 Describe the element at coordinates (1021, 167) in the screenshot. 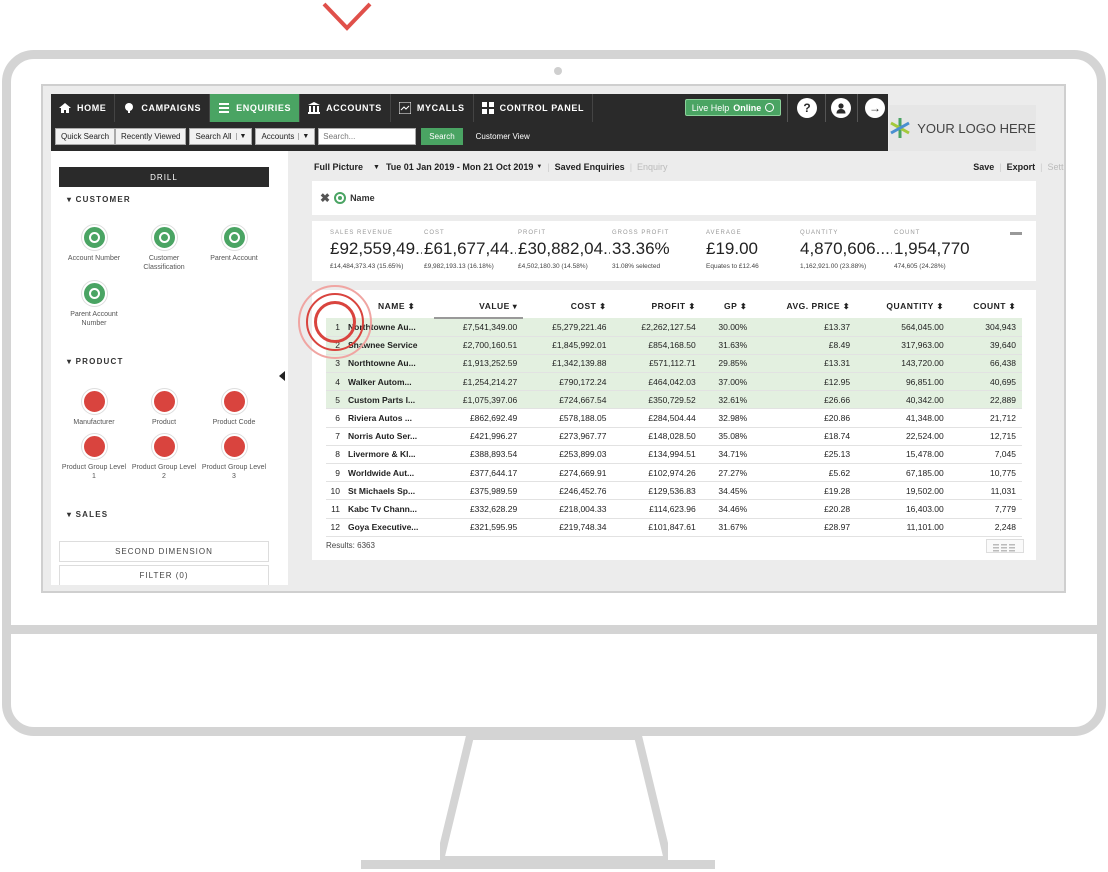

I see `export-button: Export` at that location.